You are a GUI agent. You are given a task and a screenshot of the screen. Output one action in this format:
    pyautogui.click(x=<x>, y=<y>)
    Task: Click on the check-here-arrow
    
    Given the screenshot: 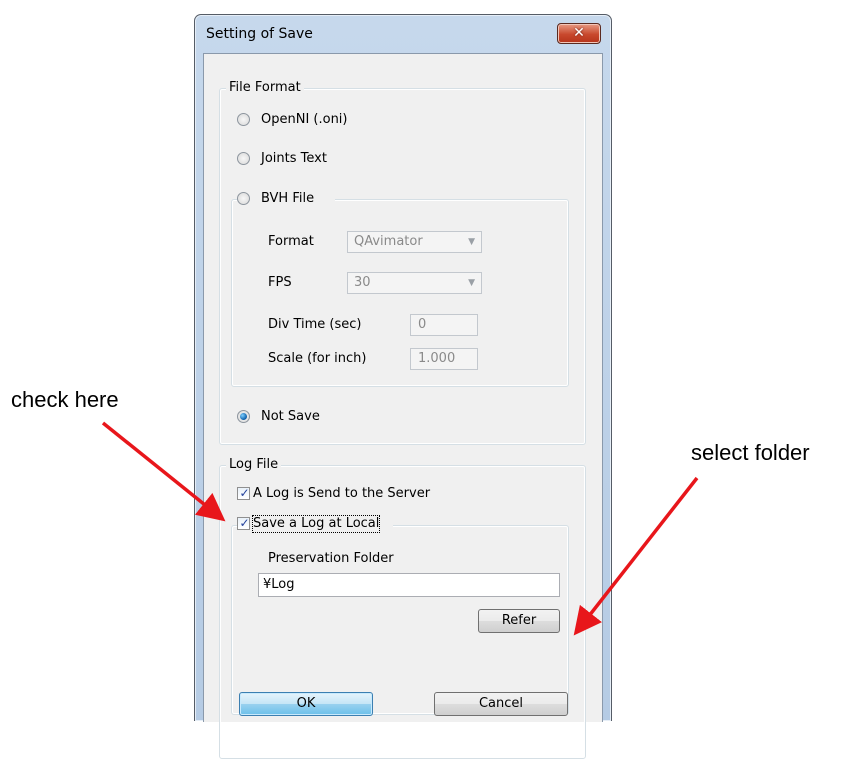 What is the action you would take?
    pyautogui.click(x=163, y=471)
    